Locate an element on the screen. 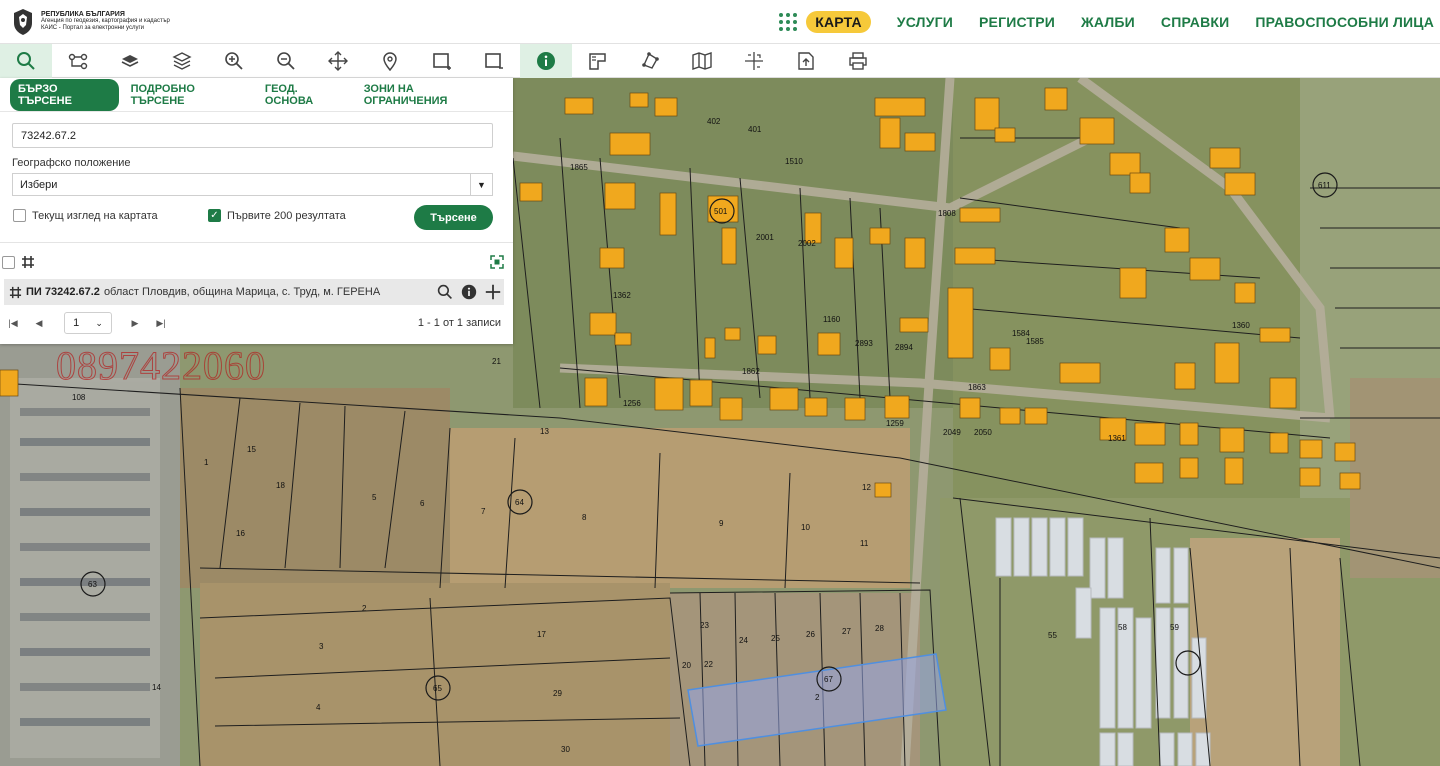 The width and height of the screenshot is (1440, 766). zoom-to-extent-icon is located at coordinates (497, 262).